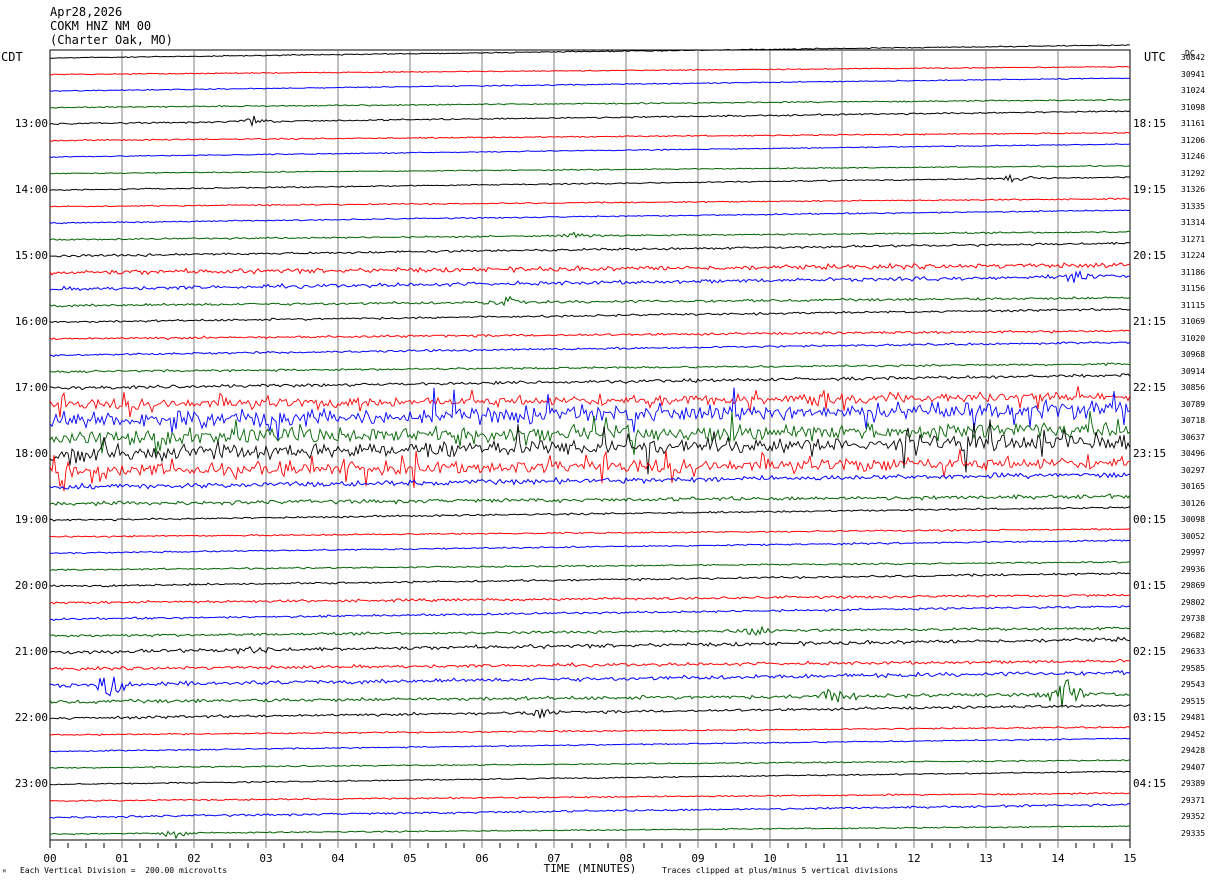  Describe the element at coordinates (1193, 338) in the screenshot. I see `dc-offset-label: 31020` at that location.